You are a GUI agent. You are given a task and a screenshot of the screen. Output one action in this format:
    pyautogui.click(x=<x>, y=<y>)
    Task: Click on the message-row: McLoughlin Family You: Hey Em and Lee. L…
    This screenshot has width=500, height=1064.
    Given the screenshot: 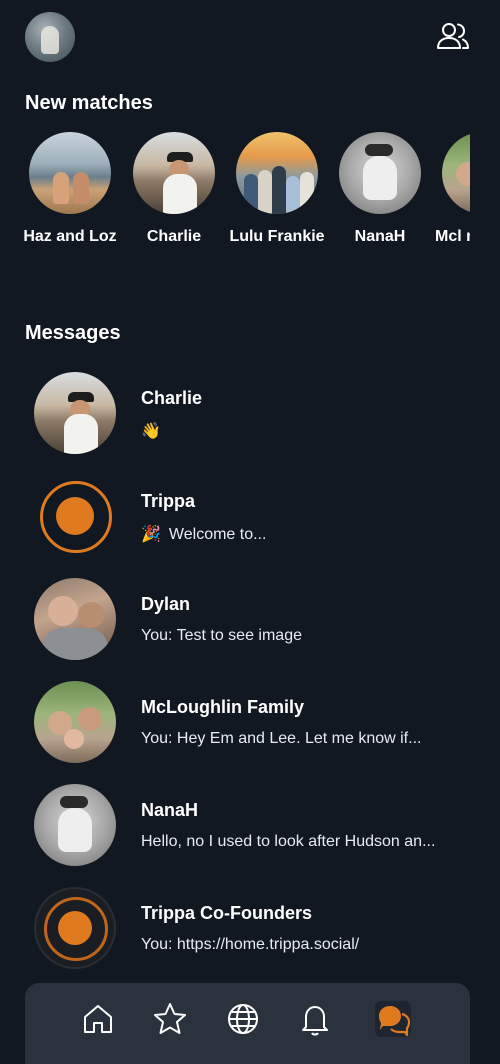 What is the action you would take?
    pyautogui.click(x=250, y=725)
    